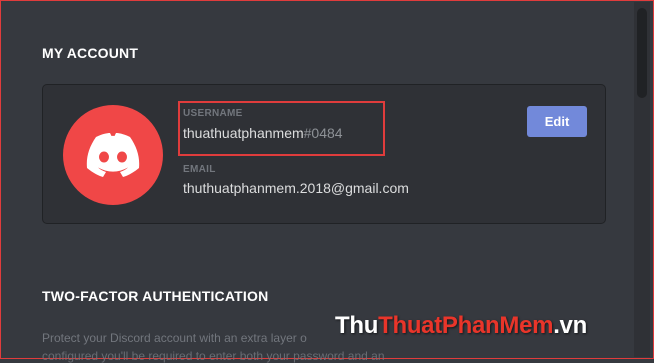 This screenshot has width=654, height=363. What do you see at coordinates (642, 53) in the screenshot?
I see `scrollbar-thumb` at bounding box center [642, 53].